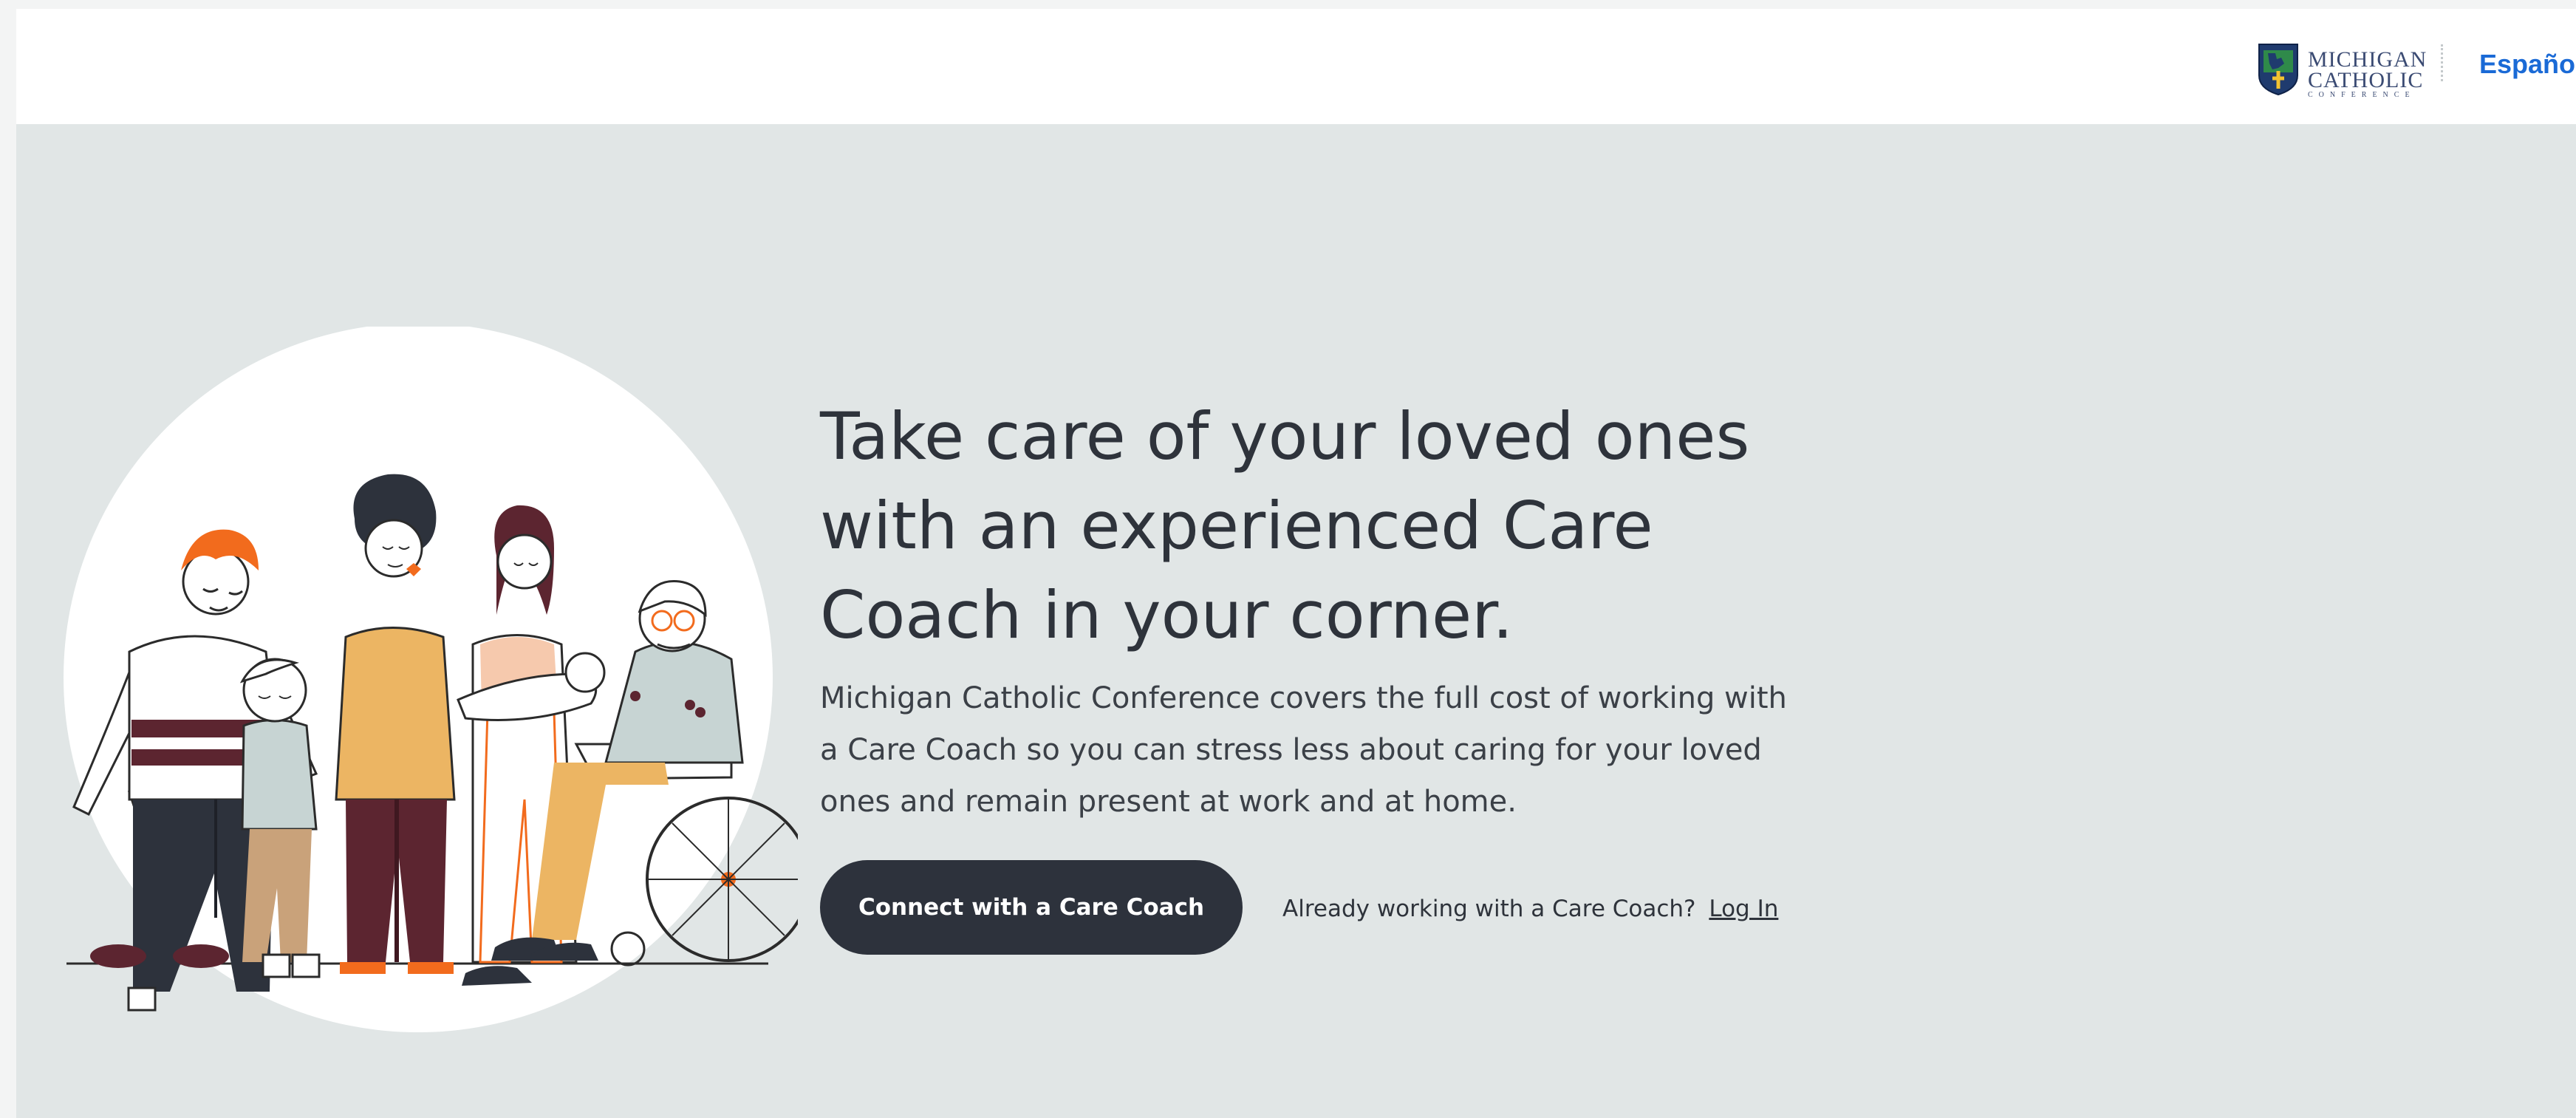 The height and width of the screenshot is (1118, 2576). I want to click on logo-text-line3: CONFERENCE, so click(2362, 95).